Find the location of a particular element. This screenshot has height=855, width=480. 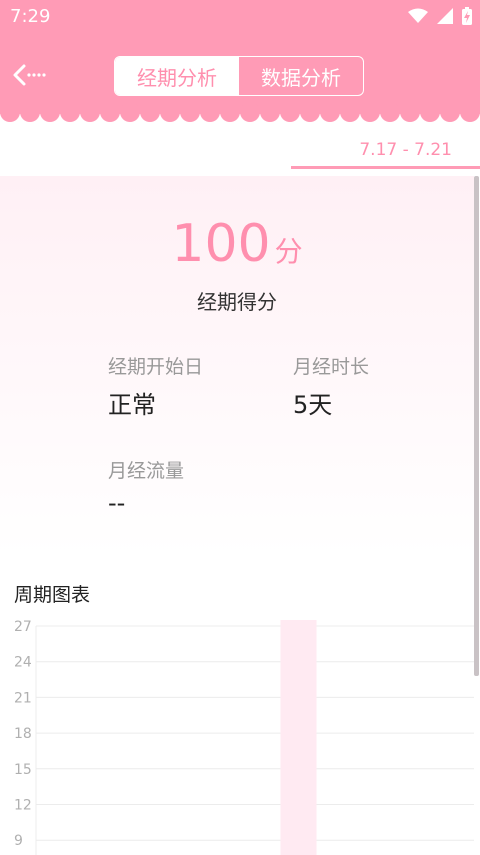

back-arrow-icon is located at coordinates (29, 75).